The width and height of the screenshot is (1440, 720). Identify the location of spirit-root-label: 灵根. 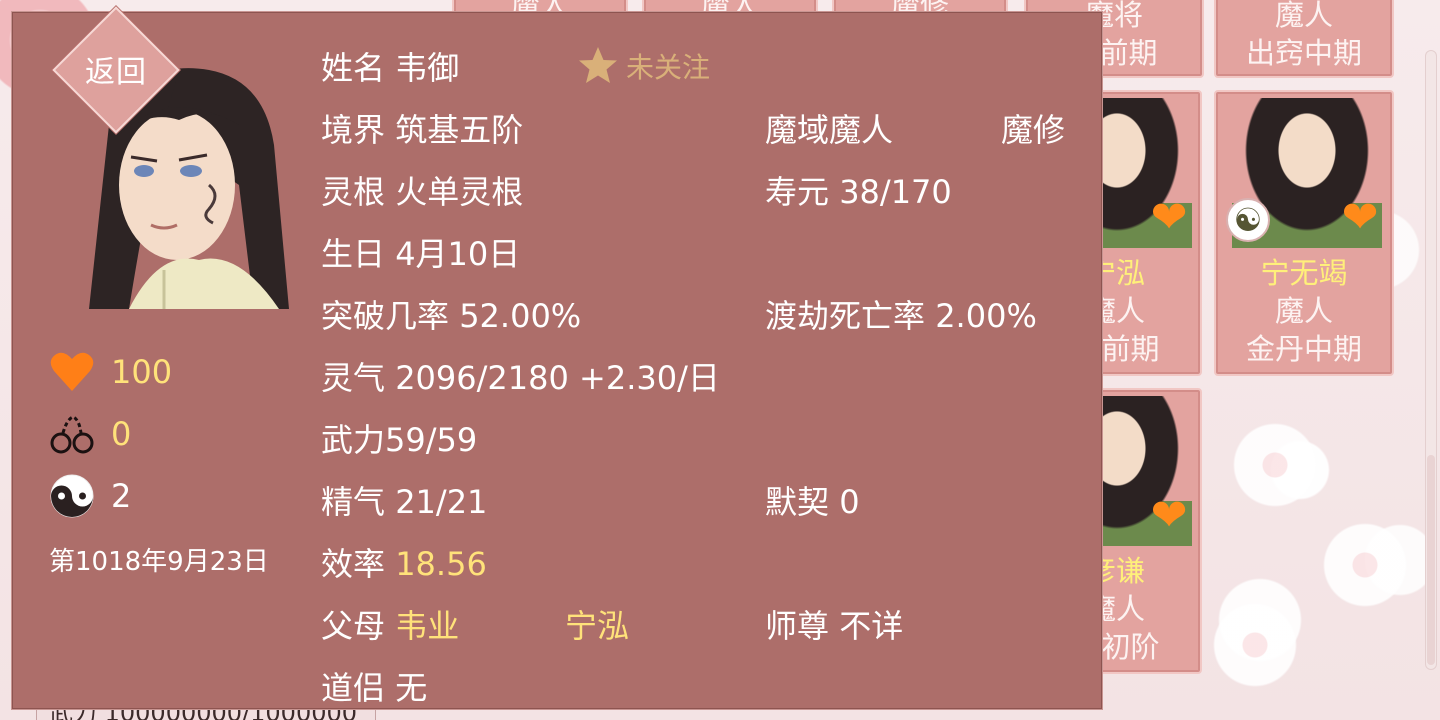
(353, 192).